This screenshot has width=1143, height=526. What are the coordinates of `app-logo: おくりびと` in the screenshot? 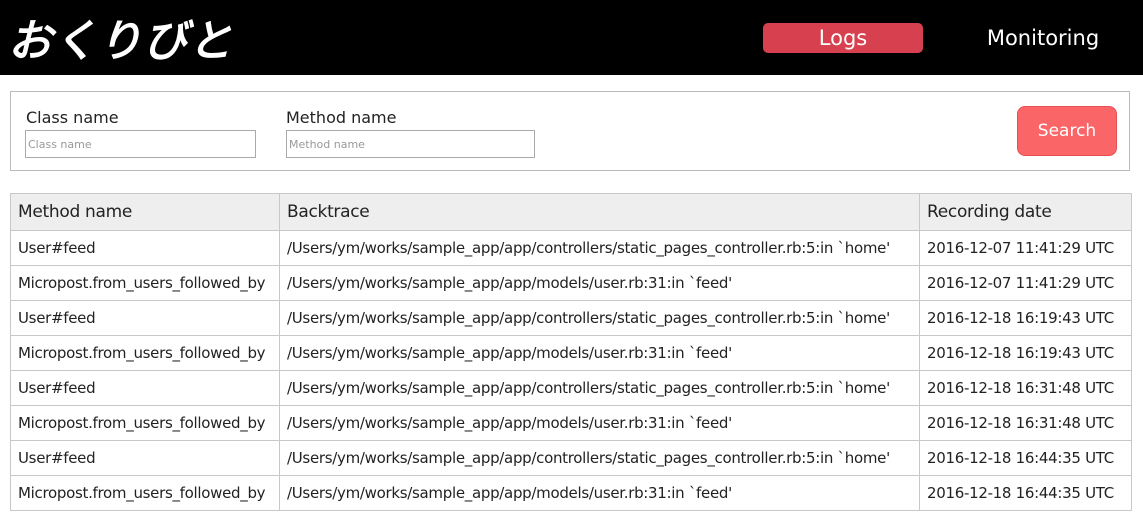 It's located at (120, 37).